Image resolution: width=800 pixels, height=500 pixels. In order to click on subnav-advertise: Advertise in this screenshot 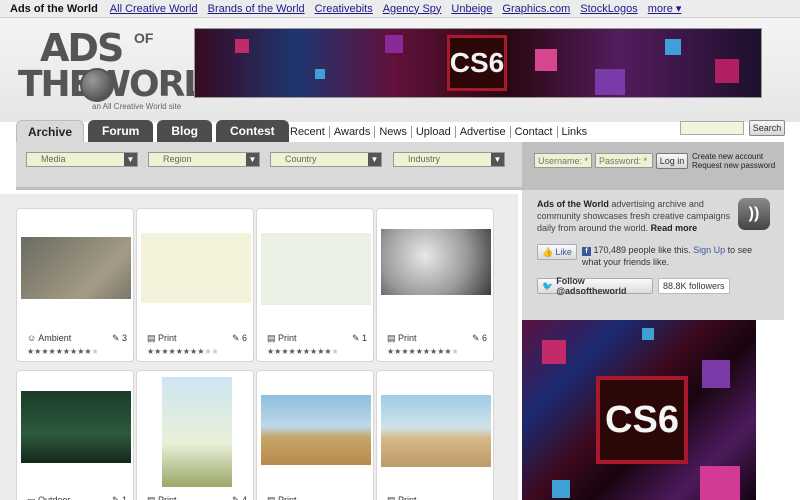, I will do `click(483, 132)`.